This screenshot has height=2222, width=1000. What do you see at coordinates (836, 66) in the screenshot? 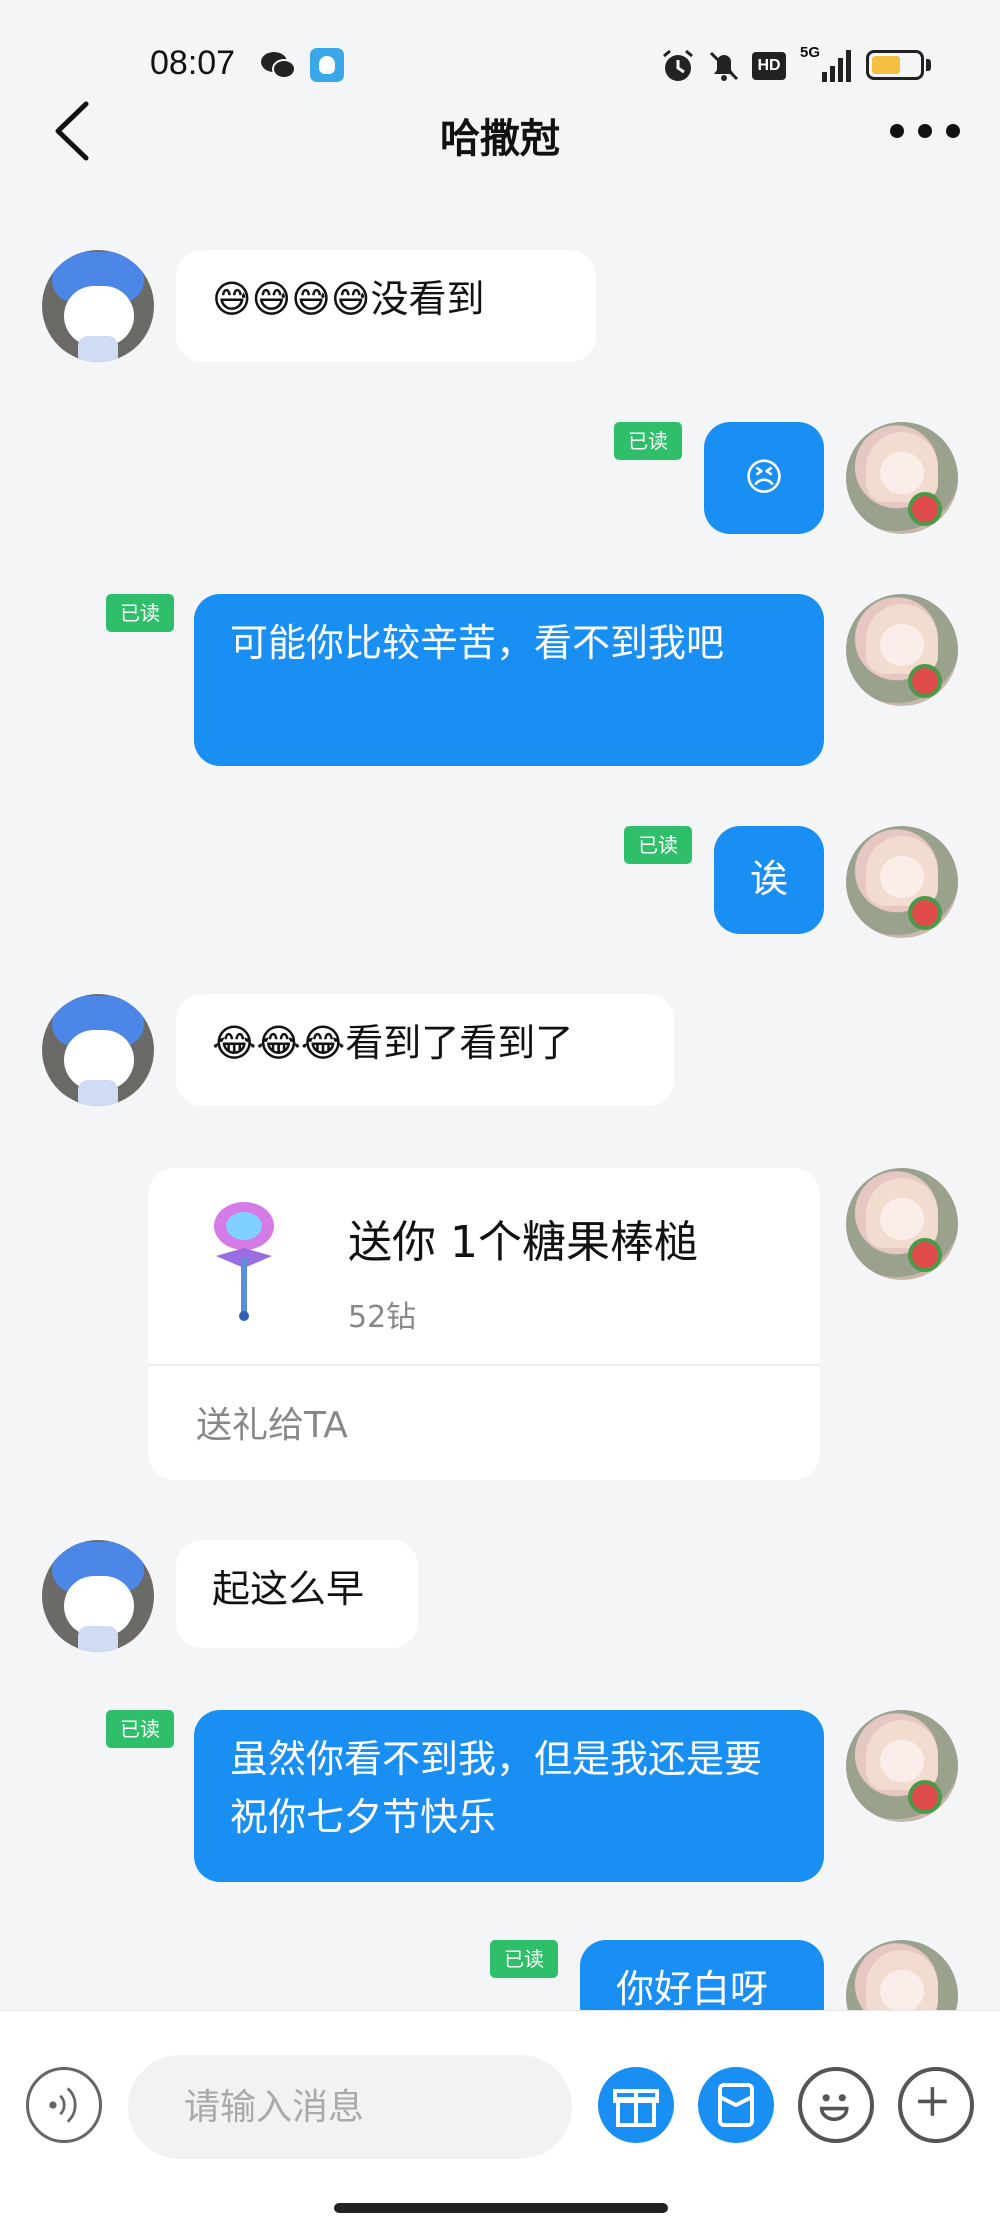
I see `signal-icon` at bounding box center [836, 66].